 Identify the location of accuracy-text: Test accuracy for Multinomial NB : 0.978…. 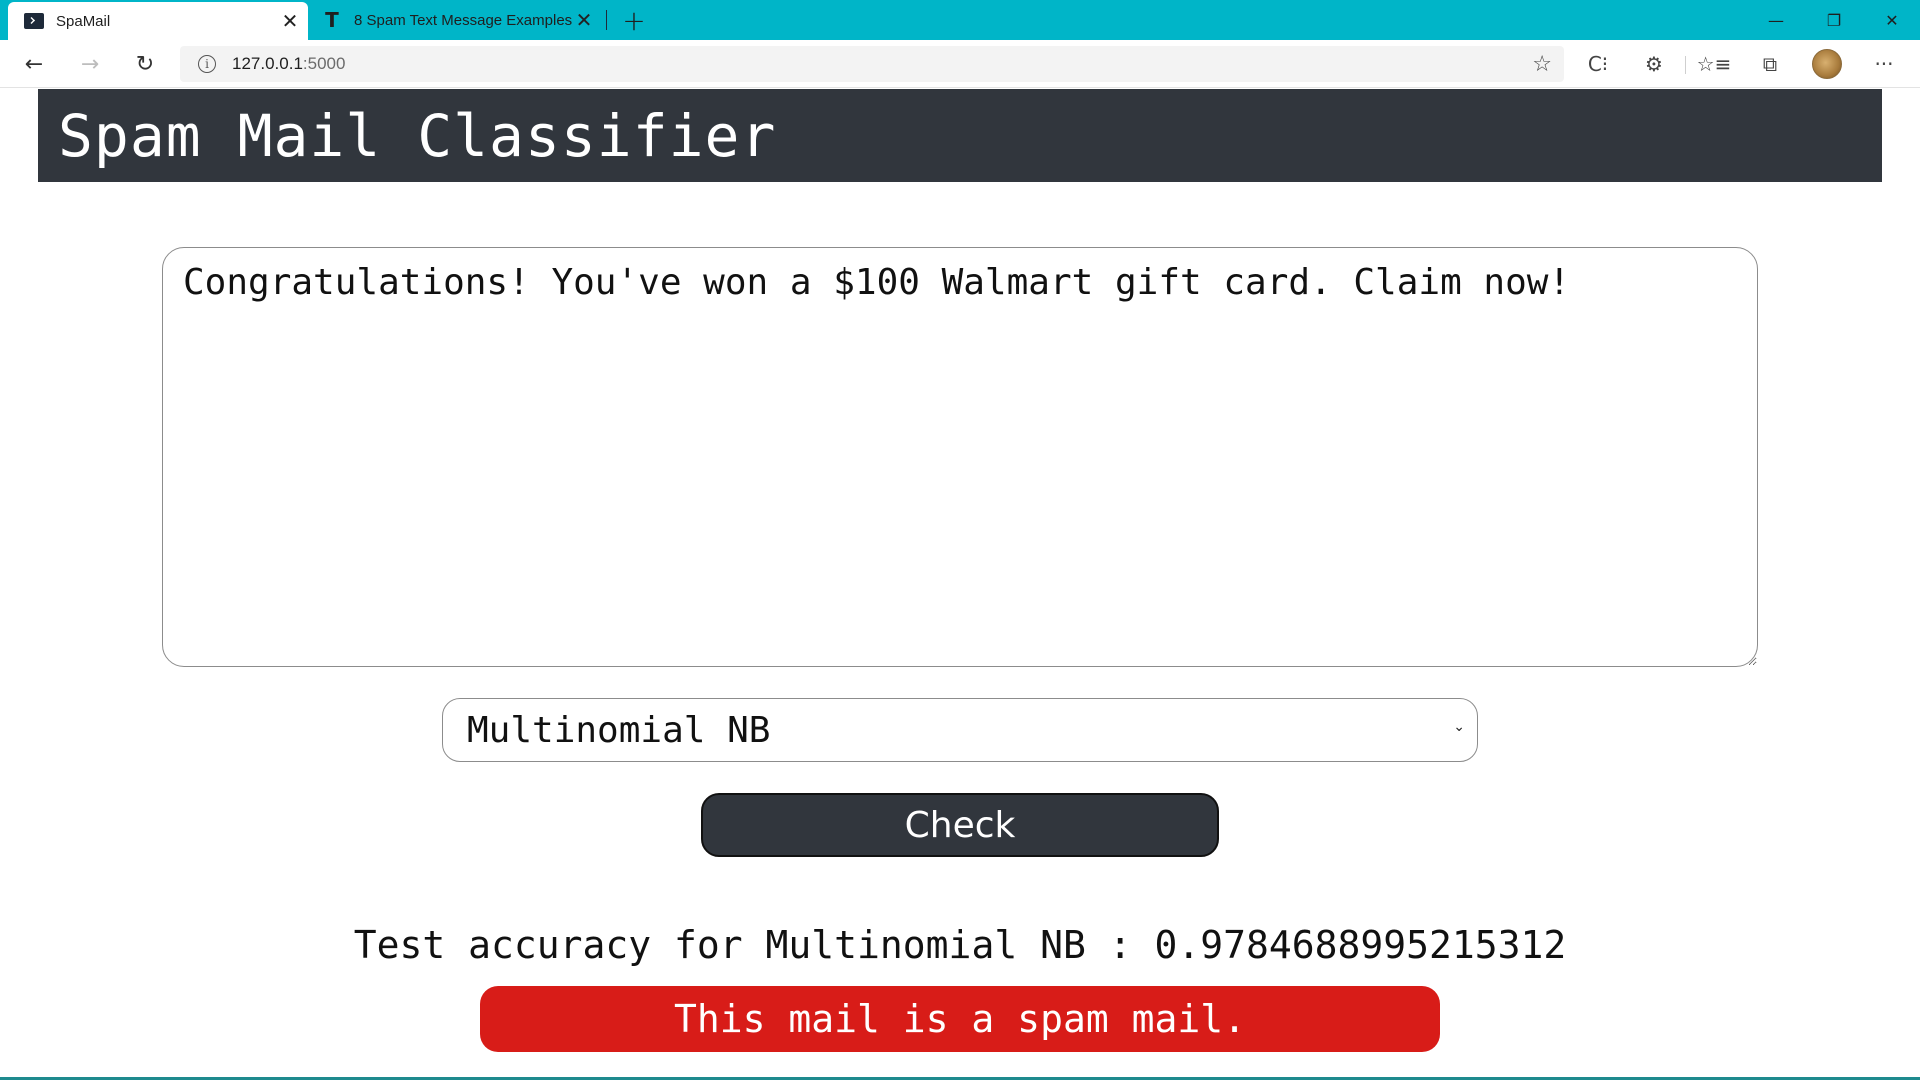
(960, 945).